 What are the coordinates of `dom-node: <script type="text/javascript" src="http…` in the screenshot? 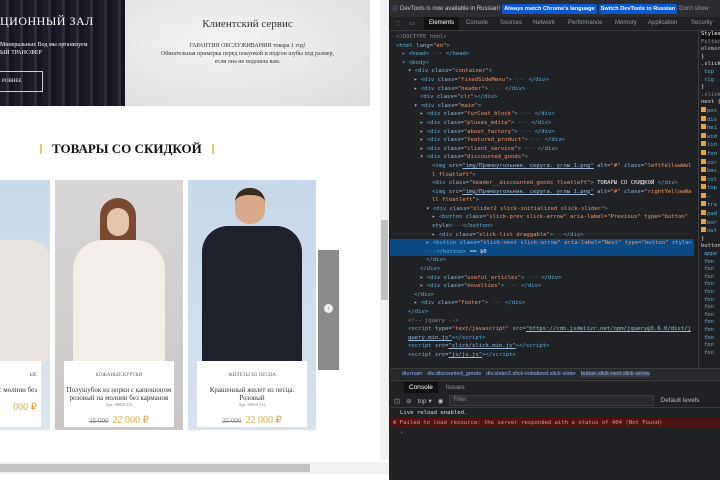 It's located at (545, 333).